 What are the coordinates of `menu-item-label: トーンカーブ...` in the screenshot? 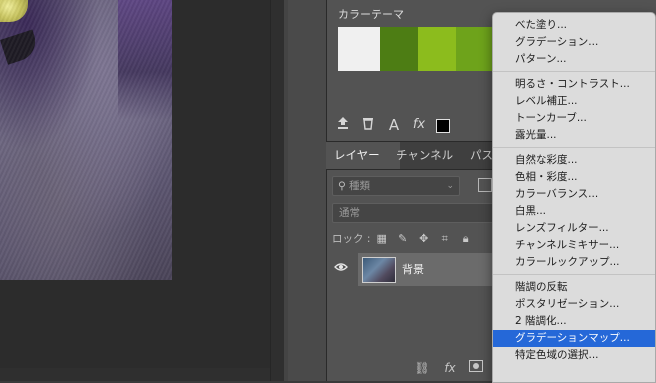 It's located at (551, 118).